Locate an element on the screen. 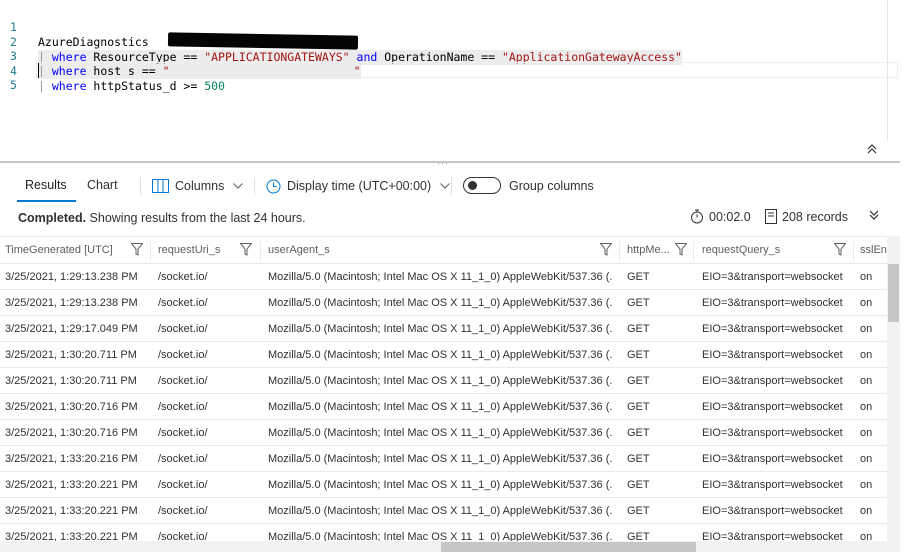 The image size is (908, 552). toolbar-divider is located at coordinates (140, 186).